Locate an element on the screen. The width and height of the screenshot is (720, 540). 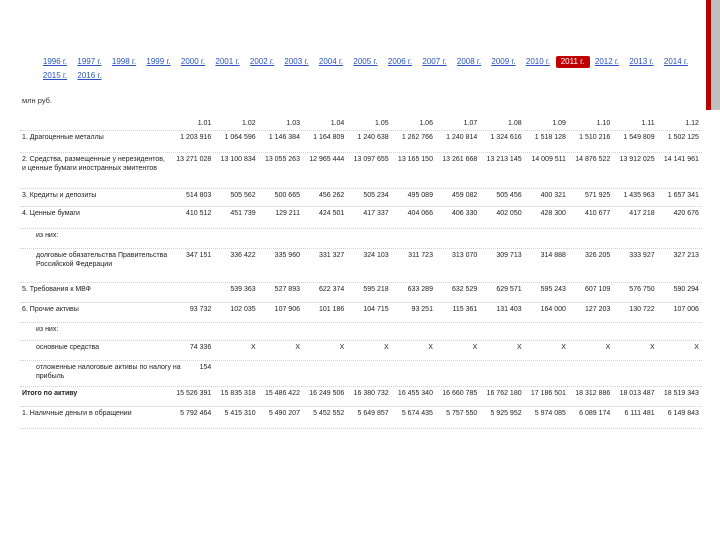
table-cell: 311 723 is located at coordinates (420, 255).